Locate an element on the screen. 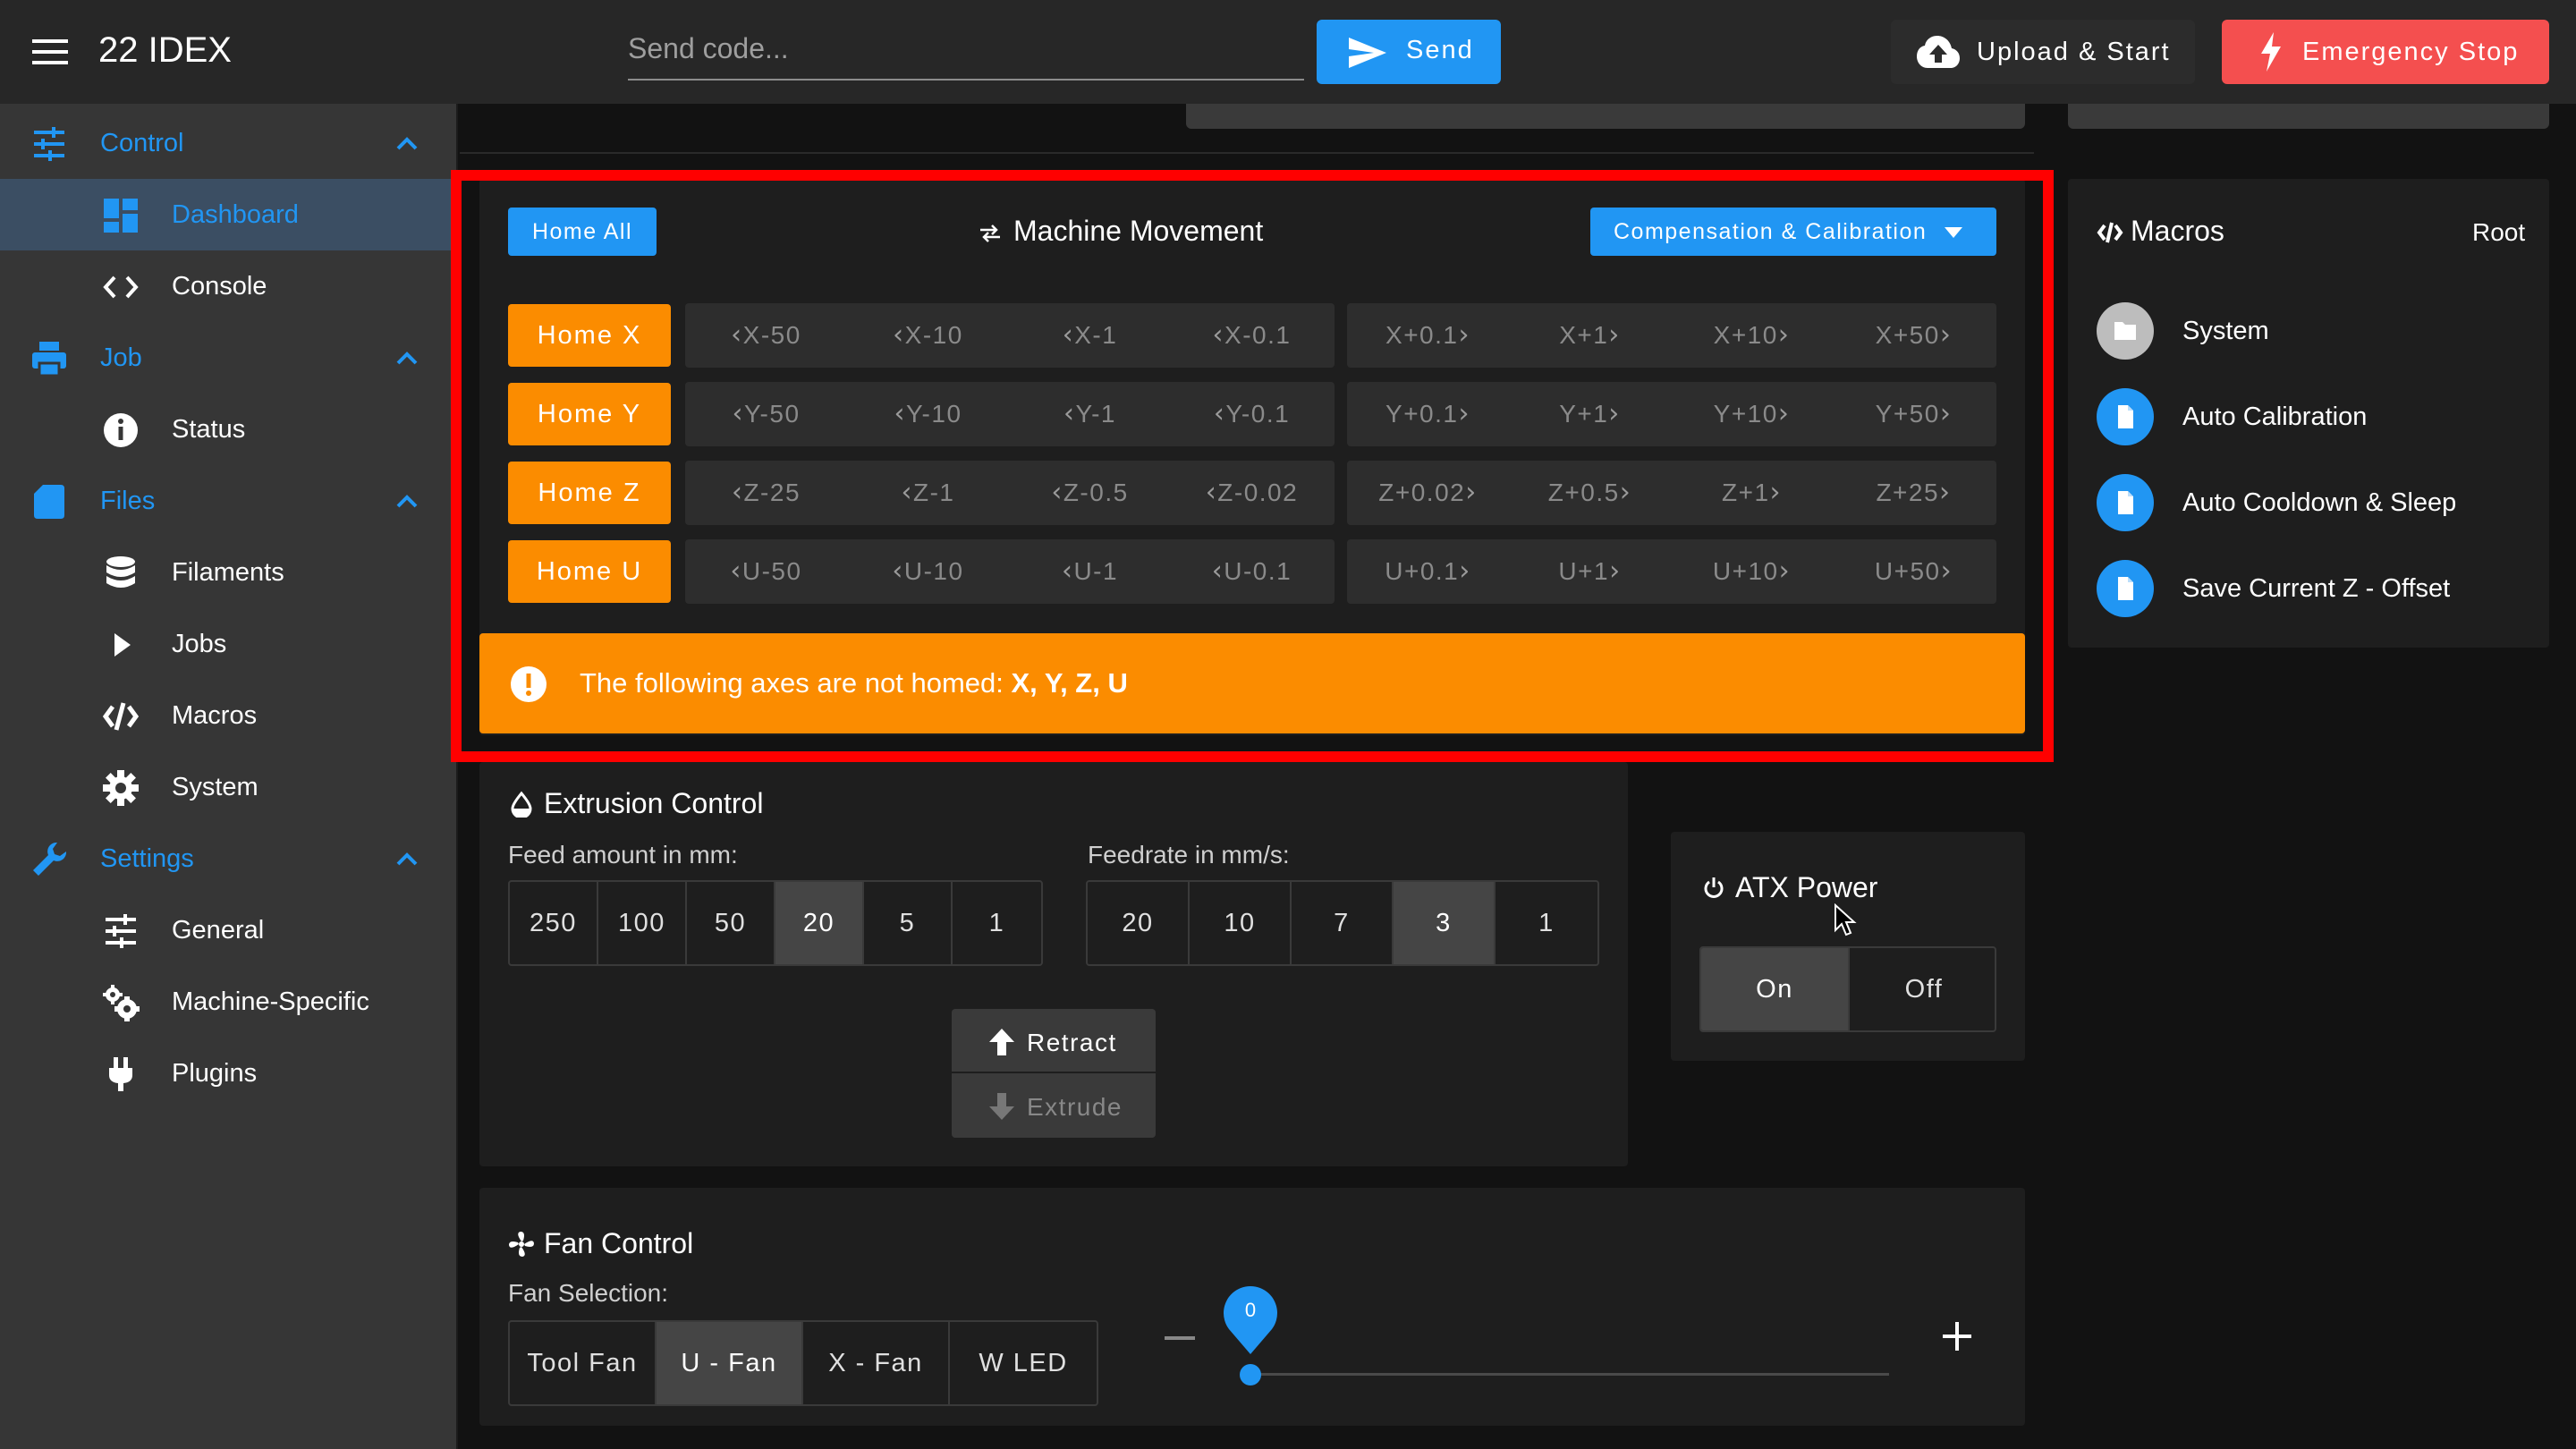 This screenshot has width=2576, height=1449. sidebar-item-dashboard: Dashboard is located at coordinates (228, 214).